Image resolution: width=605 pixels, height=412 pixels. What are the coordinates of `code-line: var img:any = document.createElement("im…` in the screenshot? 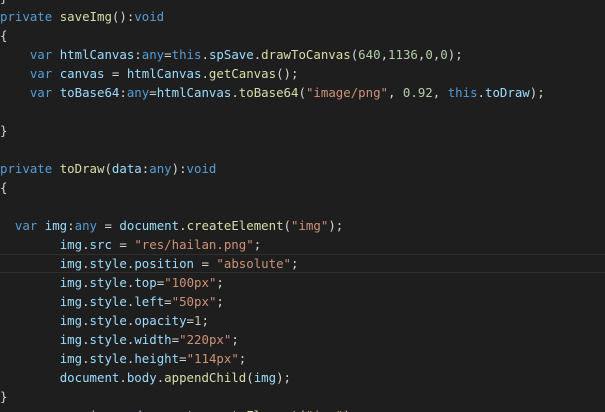 It's located at (302, 225).